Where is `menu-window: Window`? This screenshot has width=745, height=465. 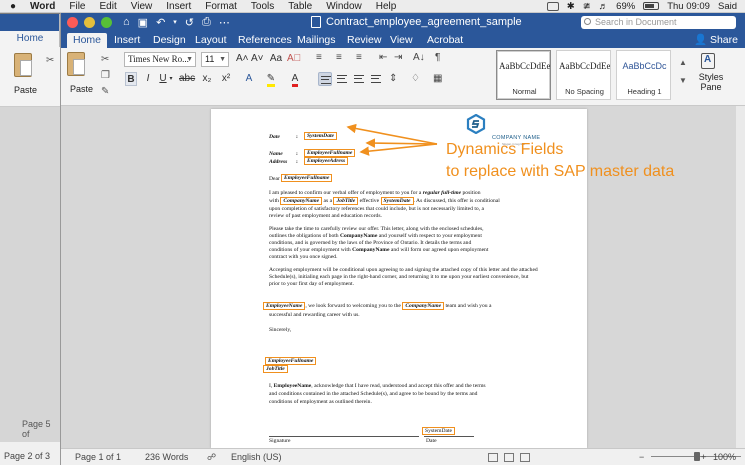 menu-window: Window is located at coordinates (344, 6).